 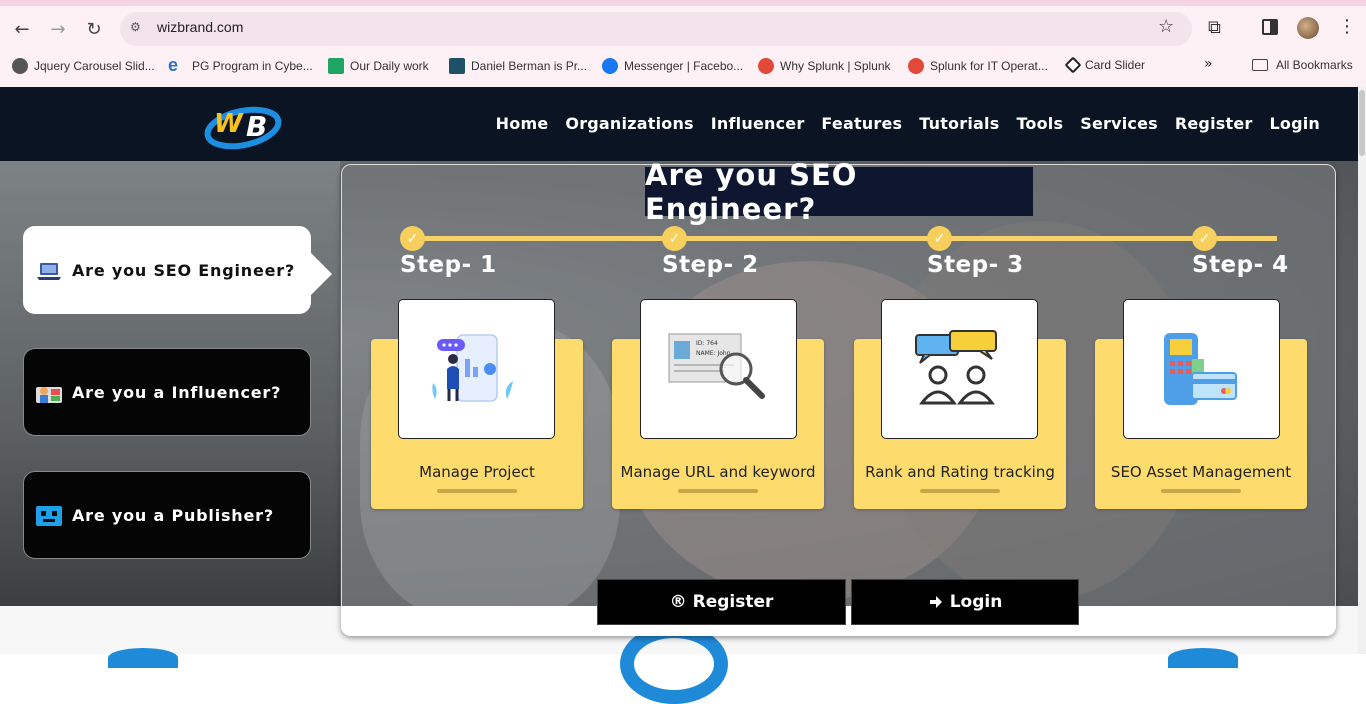 What do you see at coordinates (1260, 65) in the screenshot?
I see `folder-icon` at bounding box center [1260, 65].